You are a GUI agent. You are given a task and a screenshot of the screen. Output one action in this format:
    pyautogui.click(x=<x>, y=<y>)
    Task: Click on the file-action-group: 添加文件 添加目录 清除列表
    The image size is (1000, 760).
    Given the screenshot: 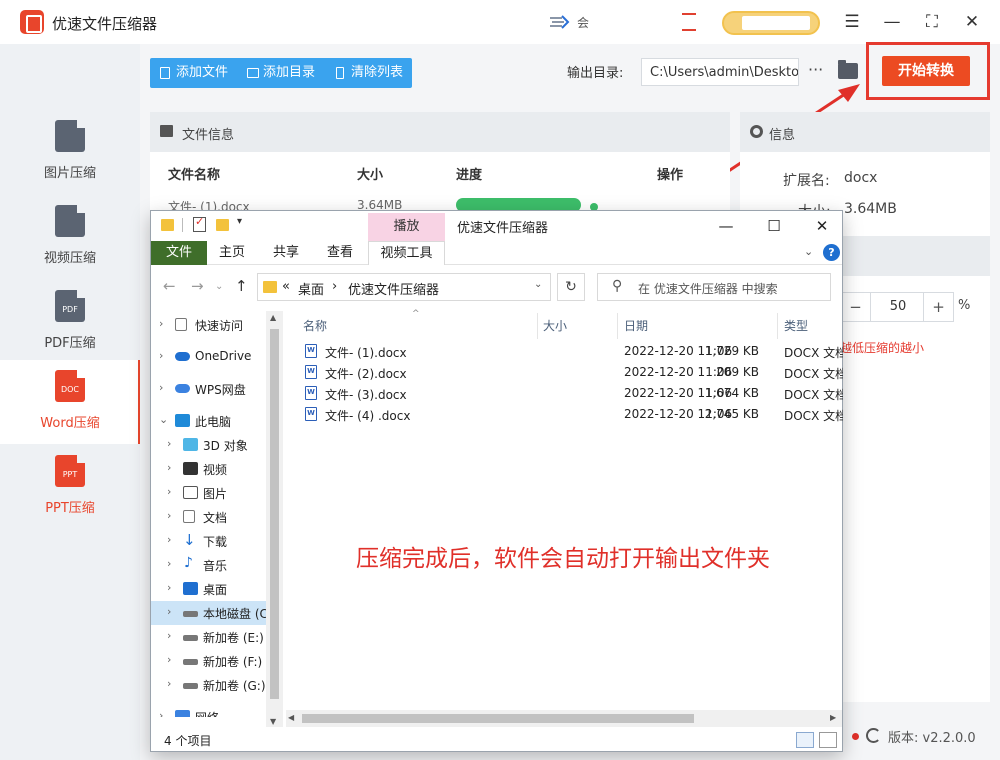 What is the action you would take?
    pyautogui.click(x=281, y=73)
    